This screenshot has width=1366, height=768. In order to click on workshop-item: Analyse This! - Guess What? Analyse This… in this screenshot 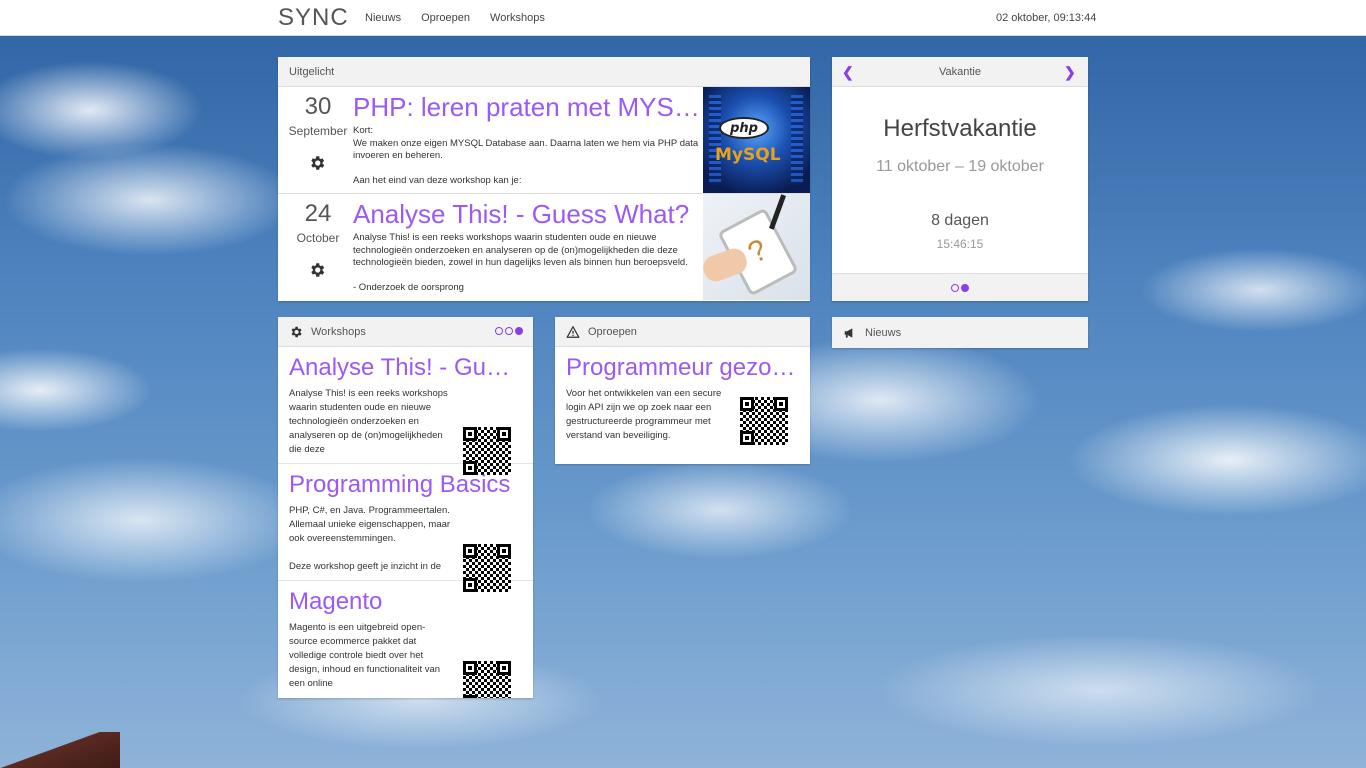, I will do `click(405, 411)`.